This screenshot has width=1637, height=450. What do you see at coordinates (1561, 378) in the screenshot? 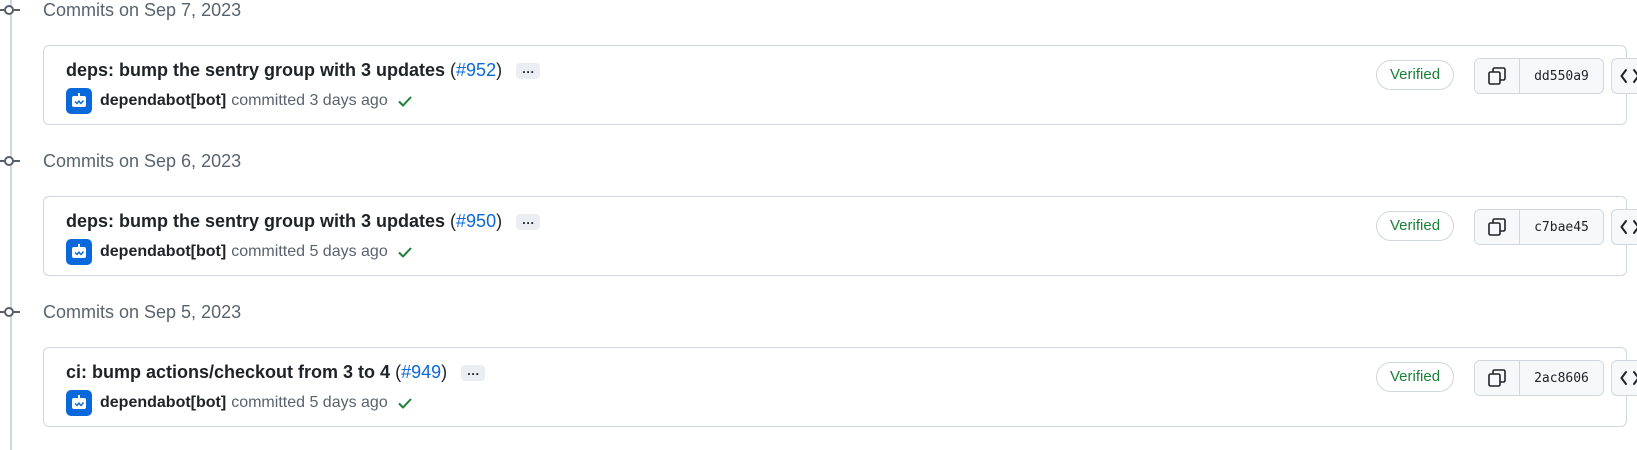
I see `commit-sha-link: 2ac8606` at bounding box center [1561, 378].